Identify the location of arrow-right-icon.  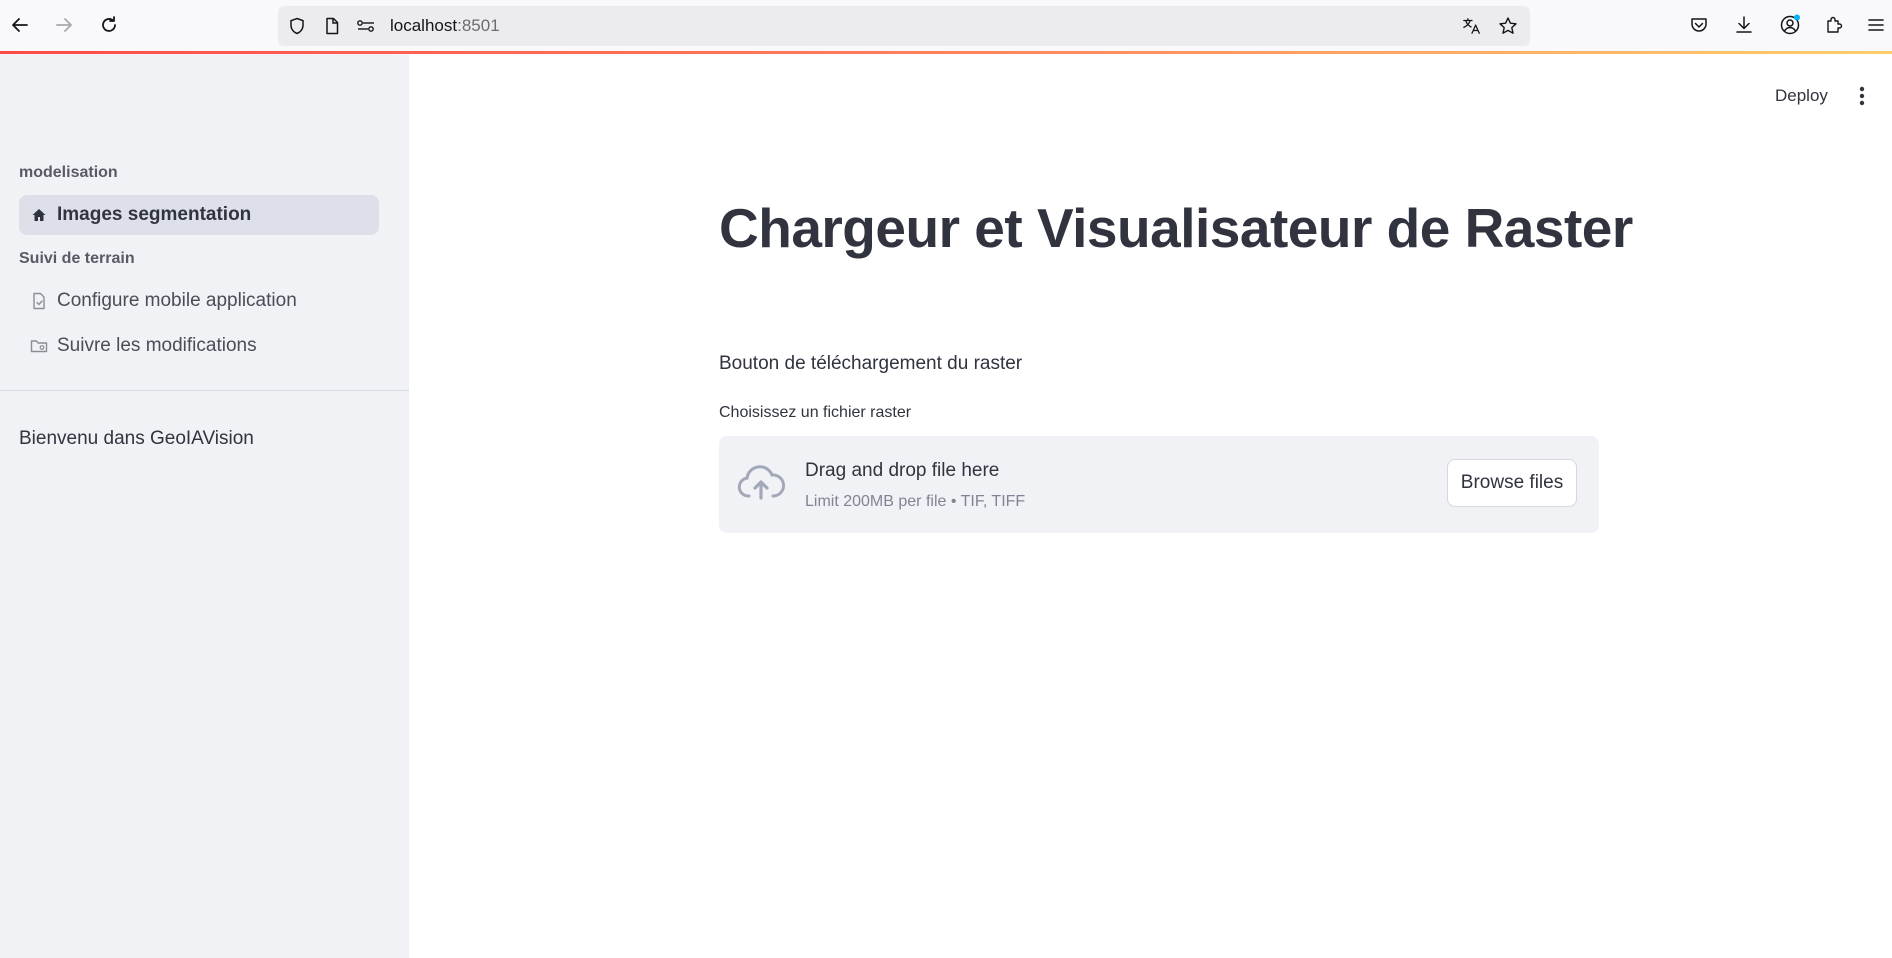
(64, 25).